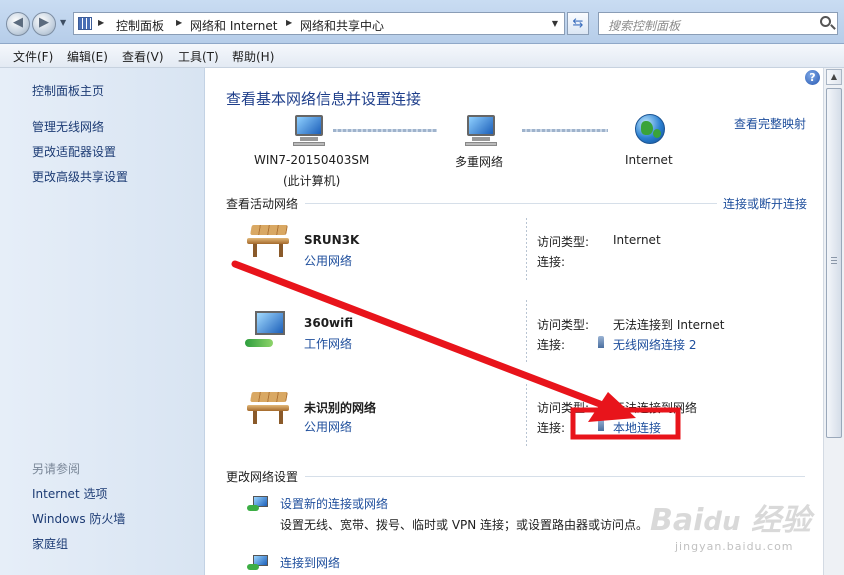 The width and height of the screenshot is (844, 575). I want to click on forward-button: ▶, so click(44, 24).